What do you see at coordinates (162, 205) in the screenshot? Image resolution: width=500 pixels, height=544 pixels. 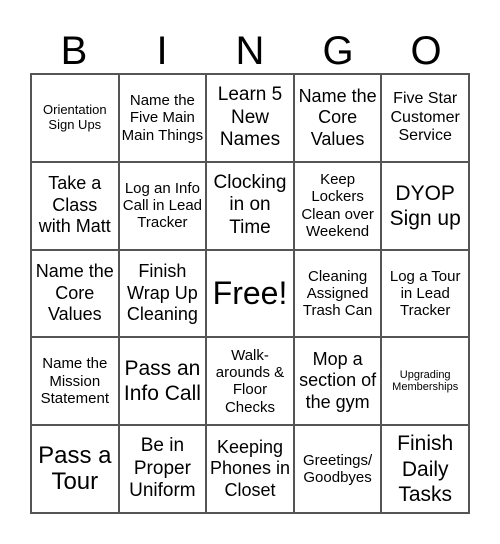 I see `bingo-cell: Log an Info Call in Lead Tracker` at bounding box center [162, 205].